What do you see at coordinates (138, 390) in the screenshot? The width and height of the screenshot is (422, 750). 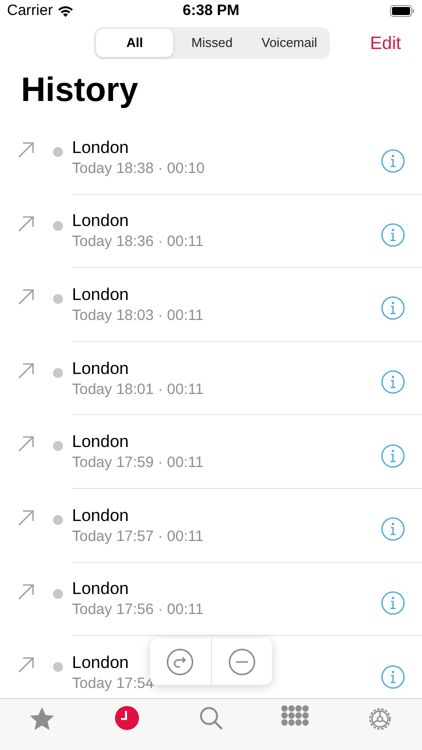 I see `call-details: Today 18:01 · 00:11` at bounding box center [138, 390].